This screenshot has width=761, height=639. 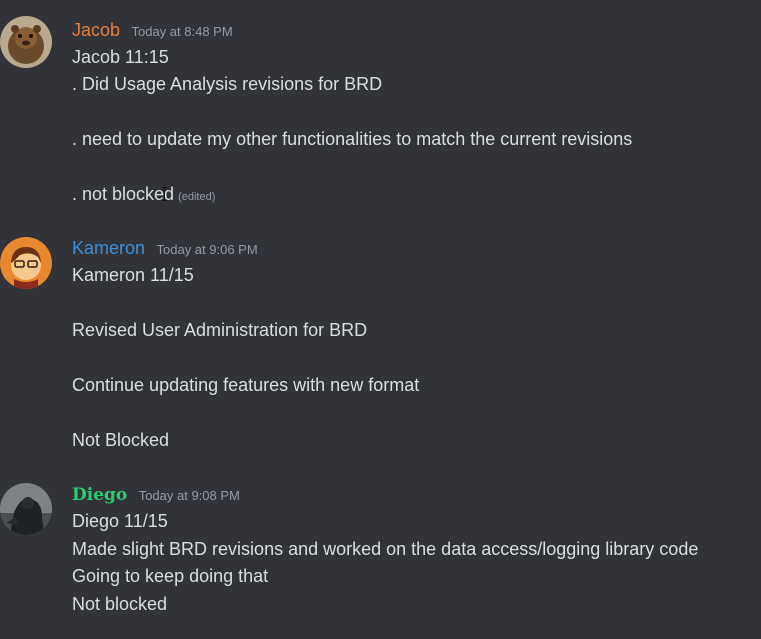 What do you see at coordinates (197, 197) in the screenshot?
I see `edited-label: (edited)` at bounding box center [197, 197].